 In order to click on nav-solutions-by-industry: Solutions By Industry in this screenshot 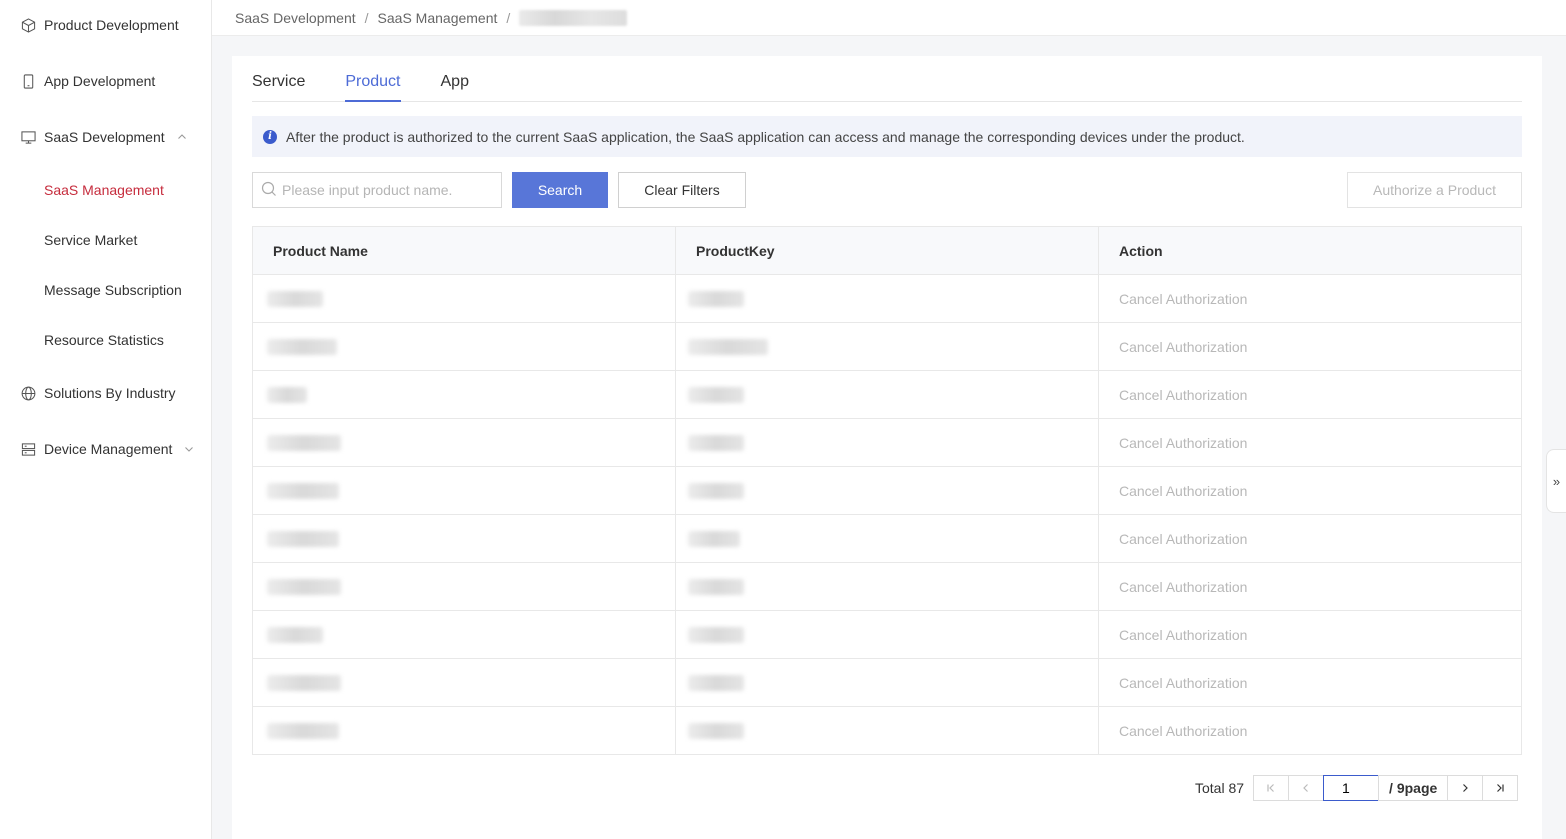, I will do `click(105, 393)`.